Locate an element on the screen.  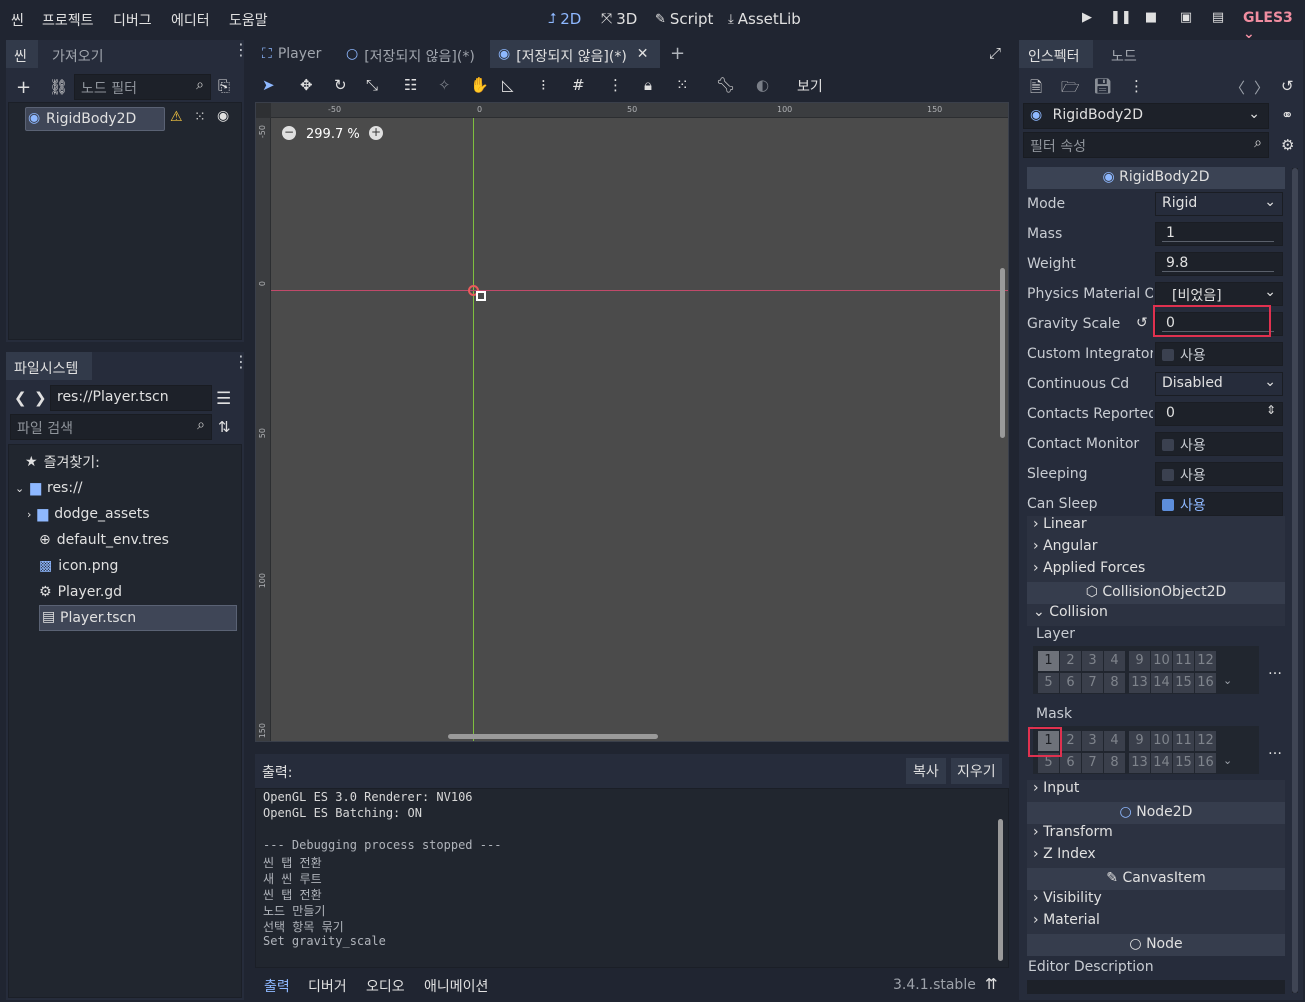
favorites-row: ★ 즐겨찾기: is located at coordinates (62, 462).